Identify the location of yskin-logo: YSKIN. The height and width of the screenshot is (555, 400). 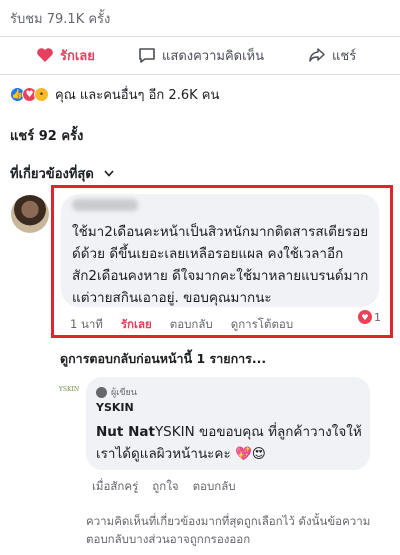
(69, 390).